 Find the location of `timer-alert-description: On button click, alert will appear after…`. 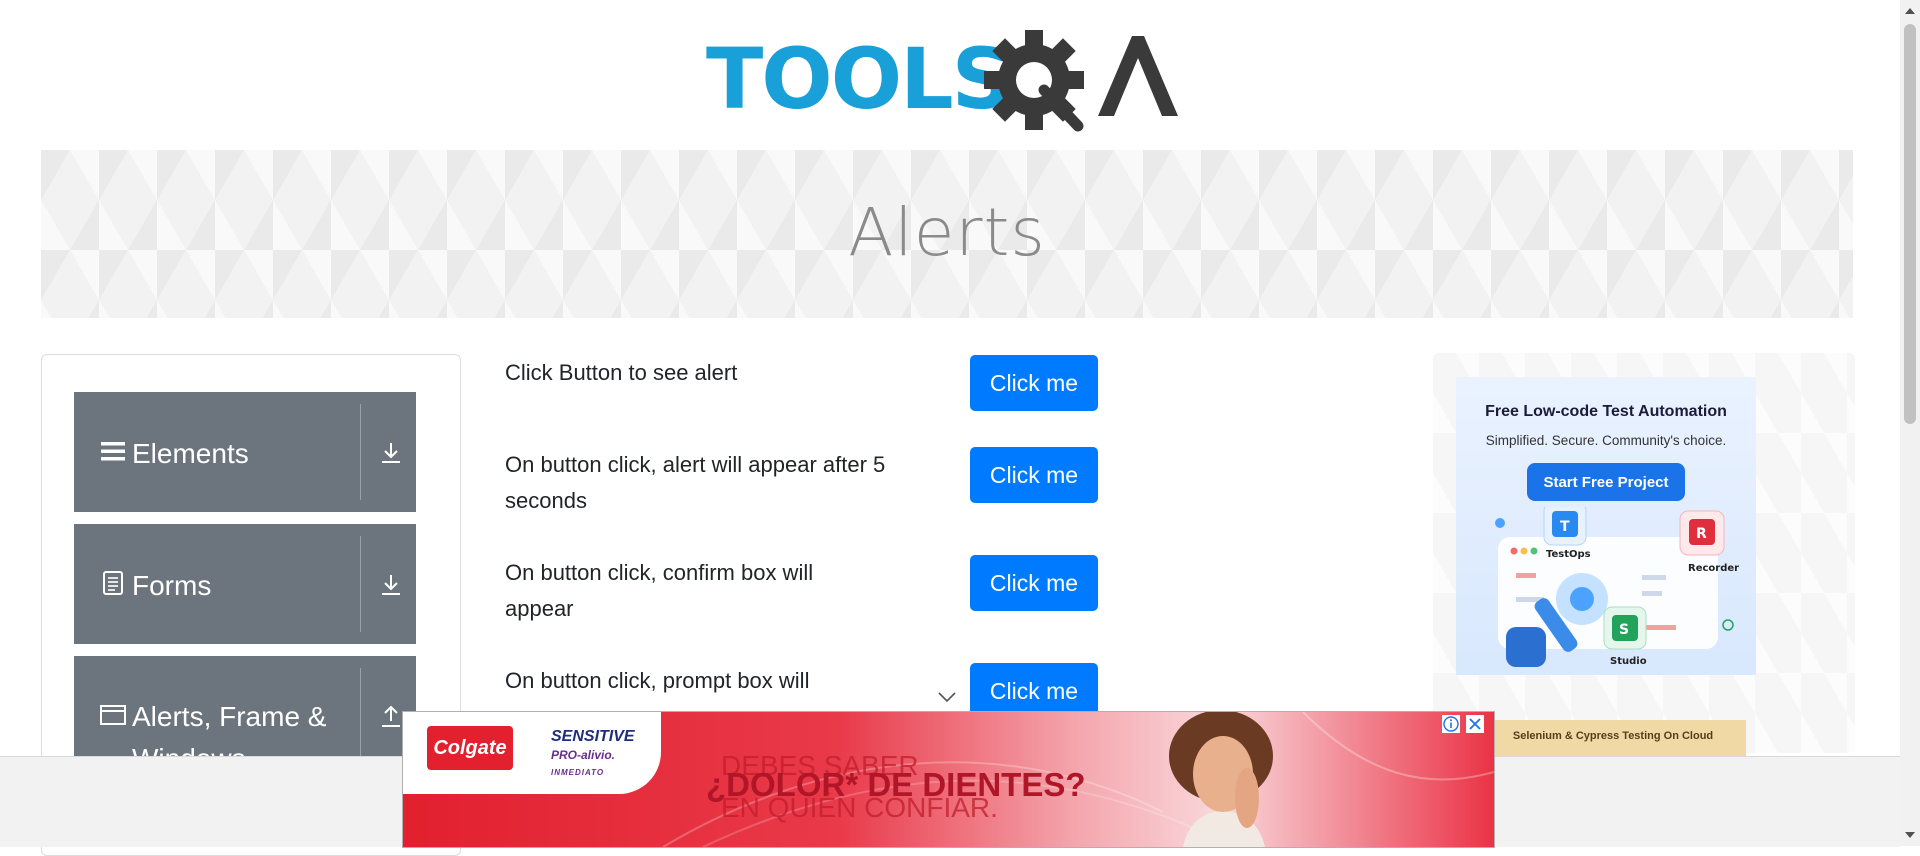

timer-alert-description: On button click, alert will appear after… is located at coordinates (695, 482).